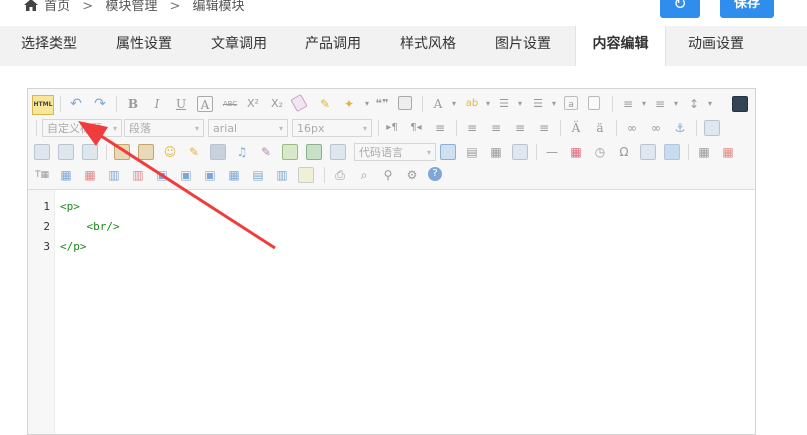  What do you see at coordinates (43, 105) in the screenshot?
I see `html-source-button: HTML` at bounding box center [43, 105].